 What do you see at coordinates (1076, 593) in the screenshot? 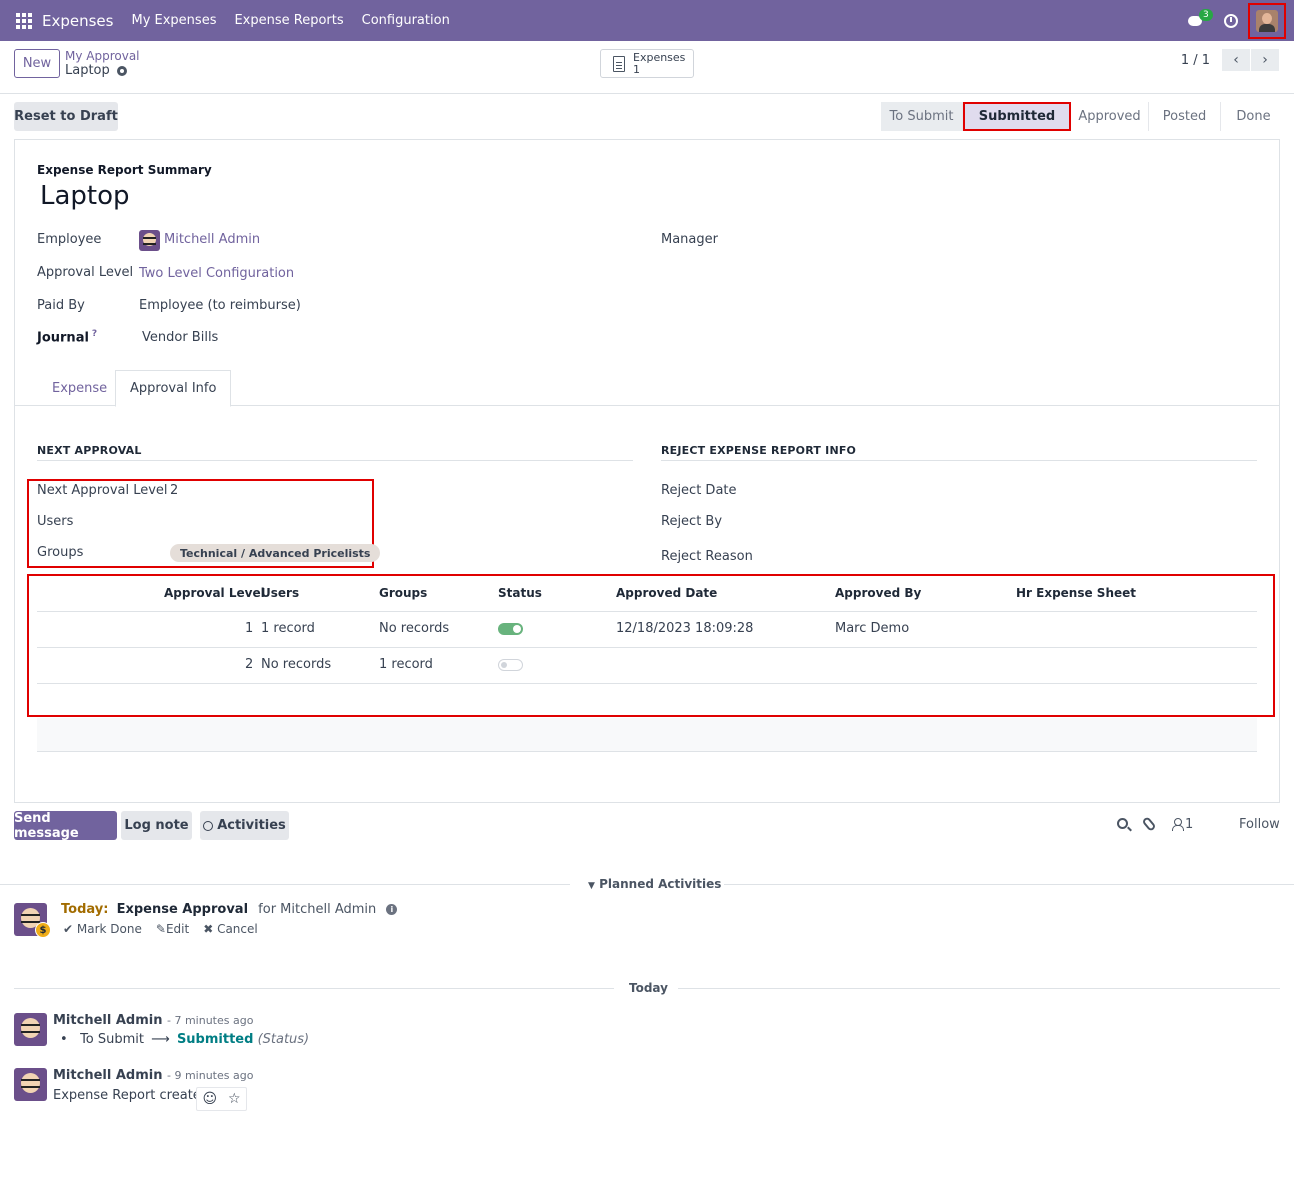
I see `col-hr-expense-sheet: Hr Expense Sheet` at bounding box center [1076, 593].